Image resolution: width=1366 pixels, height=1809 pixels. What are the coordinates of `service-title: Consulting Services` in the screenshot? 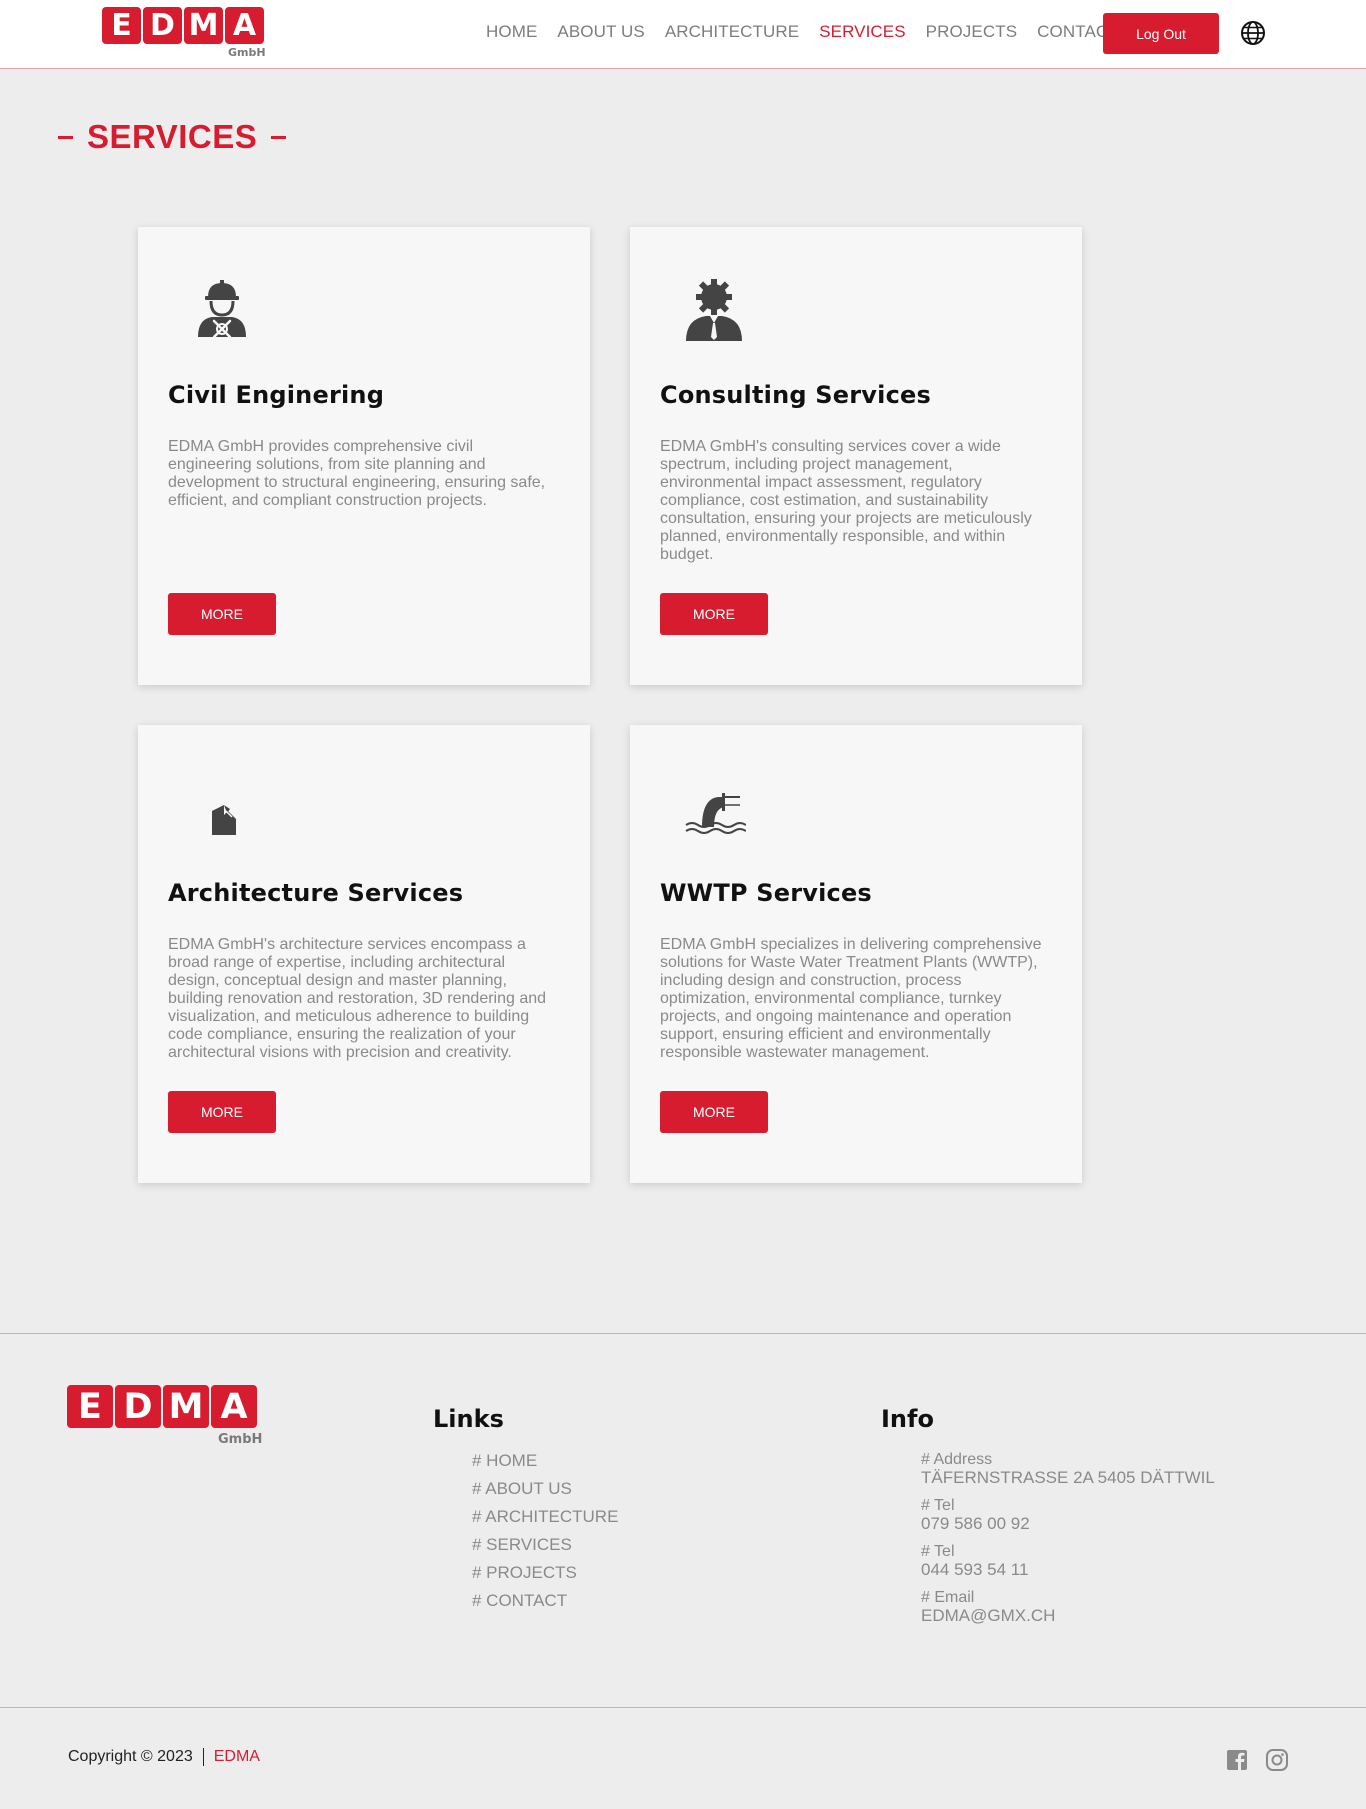 It's located at (795, 395).